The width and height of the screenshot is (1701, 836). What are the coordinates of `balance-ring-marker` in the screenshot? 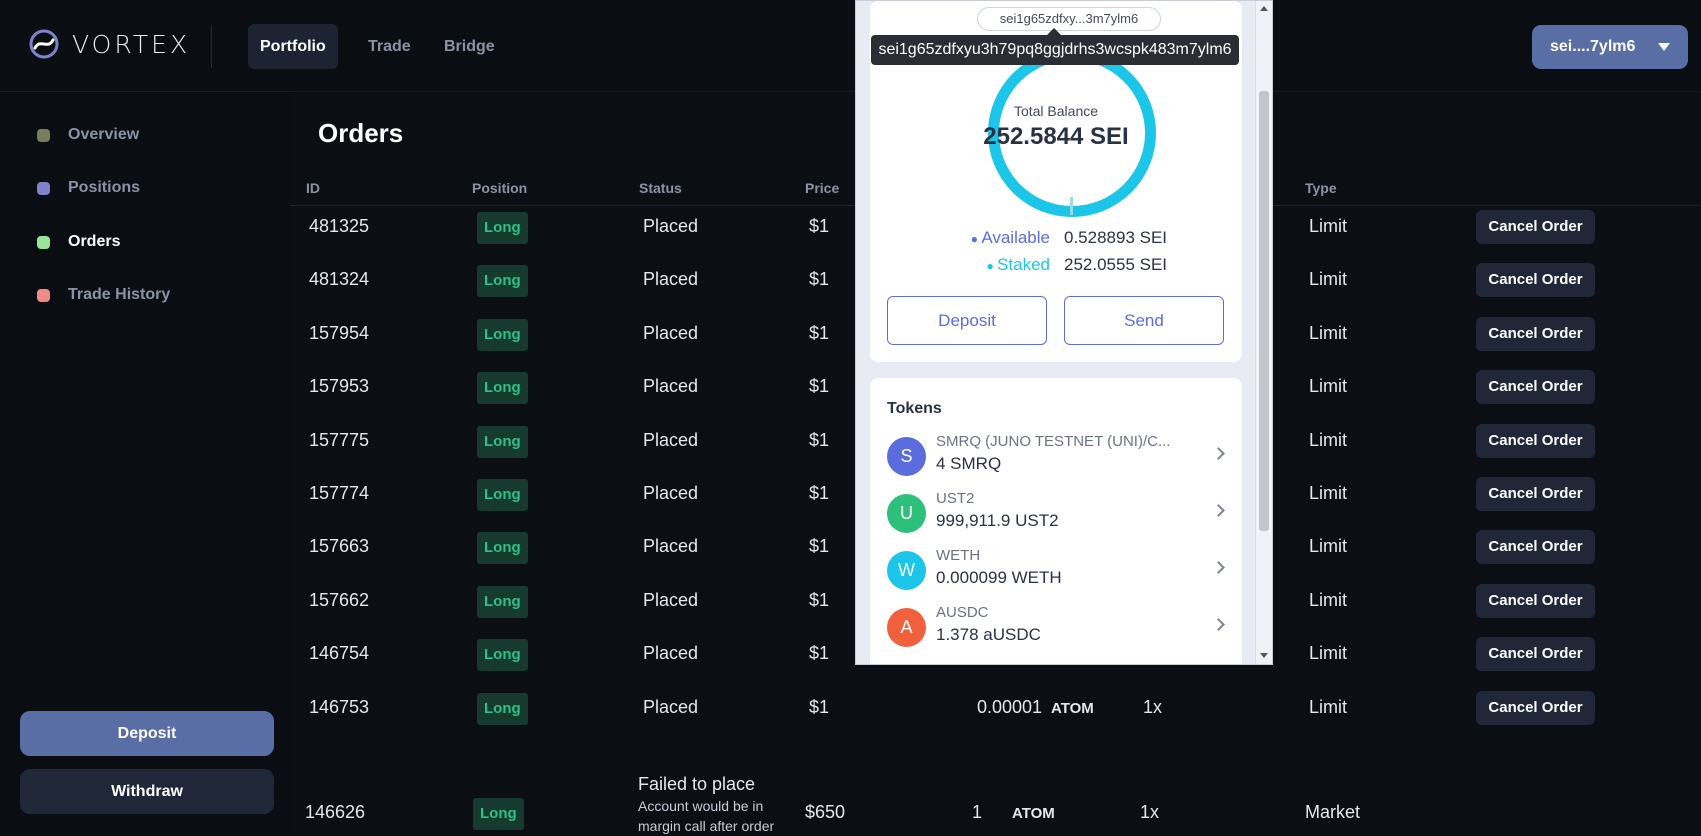 It's located at (1071, 206).